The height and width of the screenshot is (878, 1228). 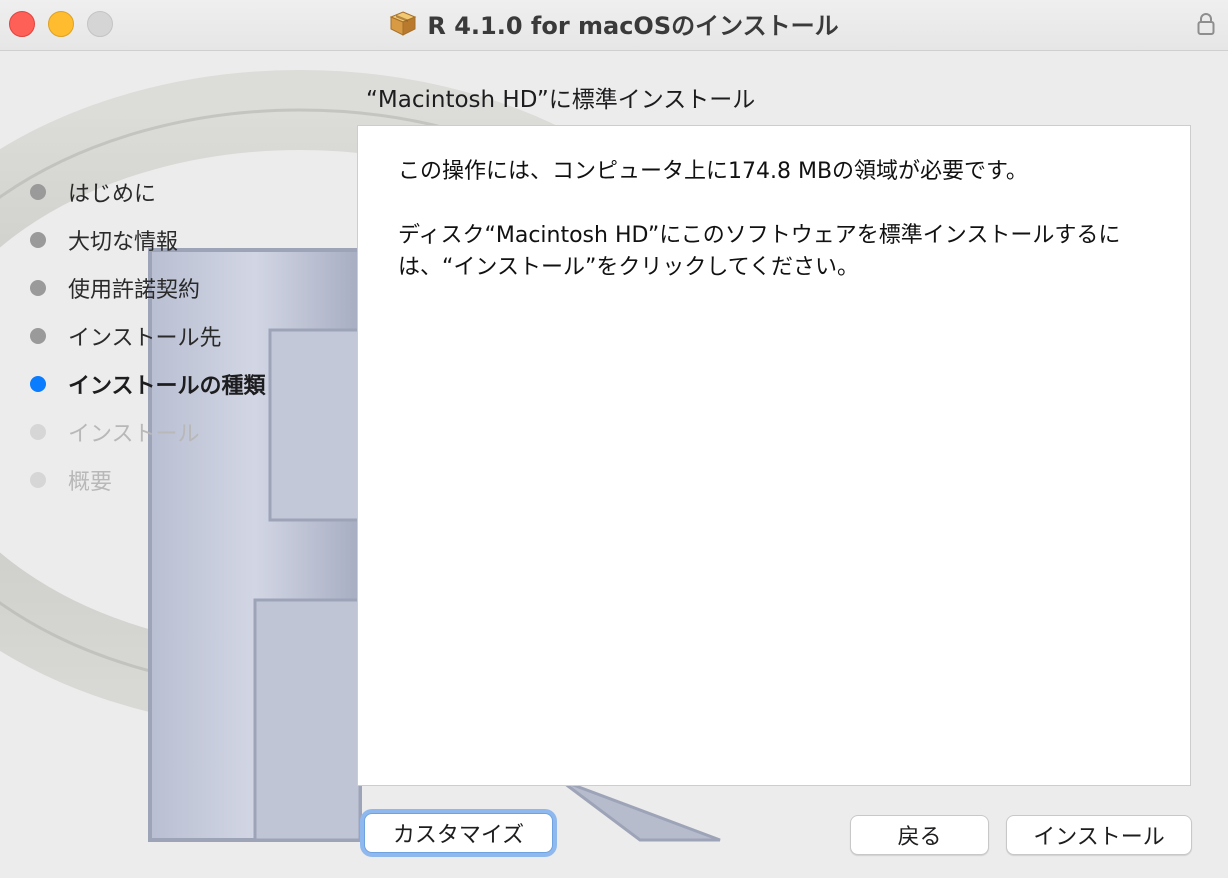 What do you see at coordinates (1206, 24) in the screenshot?
I see `lock-icon` at bounding box center [1206, 24].